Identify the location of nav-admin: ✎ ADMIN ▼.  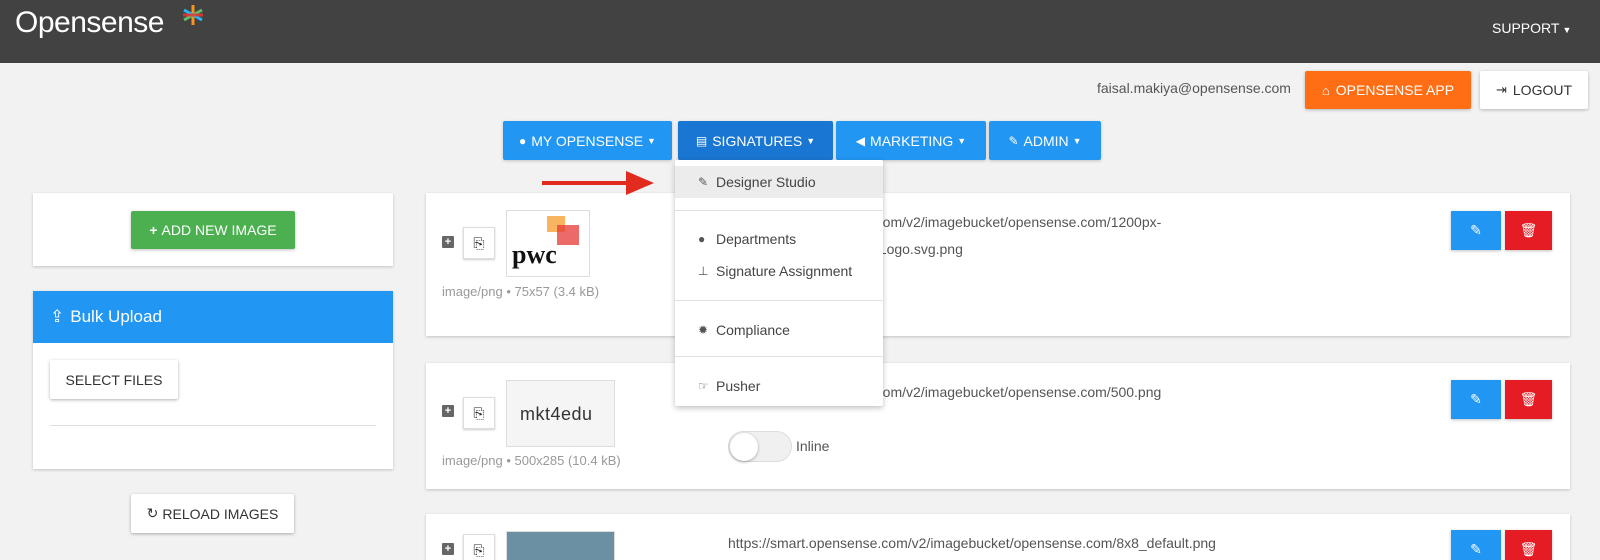
(1045, 140).